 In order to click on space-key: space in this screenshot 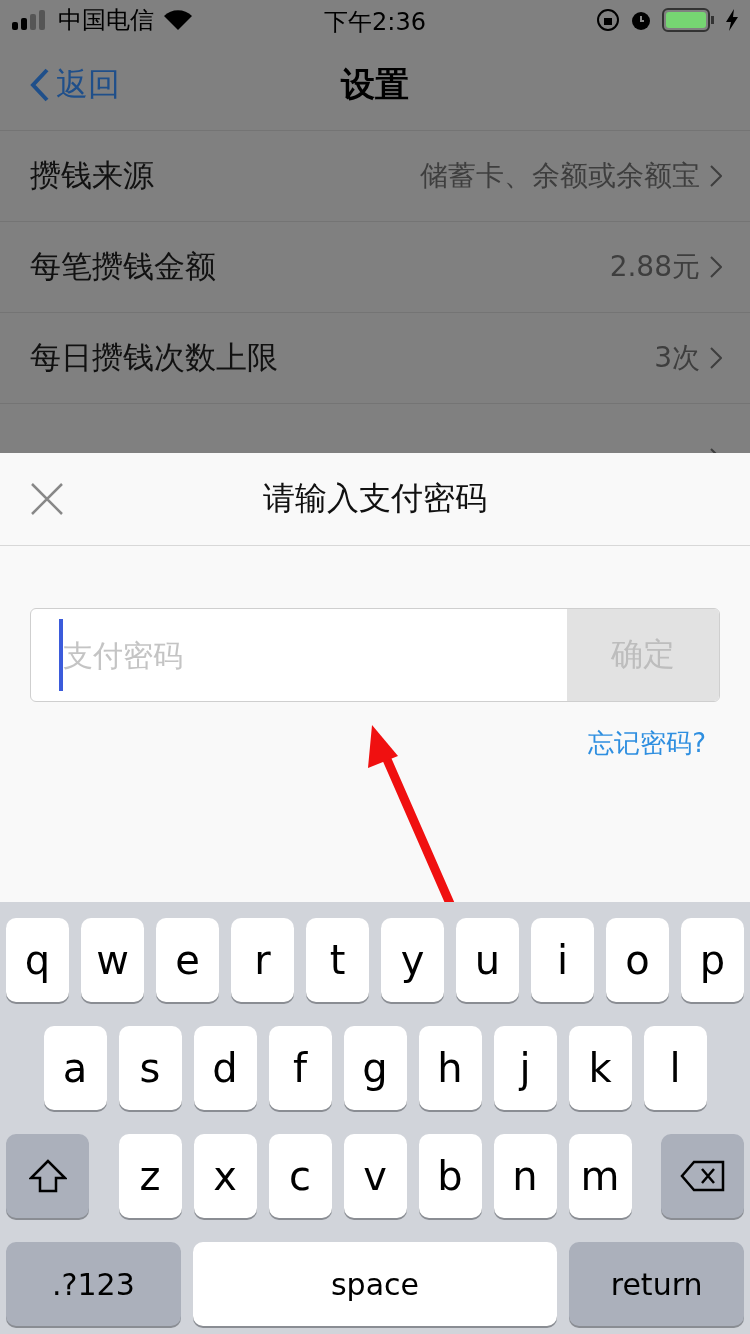, I will do `click(375, 1284)`.